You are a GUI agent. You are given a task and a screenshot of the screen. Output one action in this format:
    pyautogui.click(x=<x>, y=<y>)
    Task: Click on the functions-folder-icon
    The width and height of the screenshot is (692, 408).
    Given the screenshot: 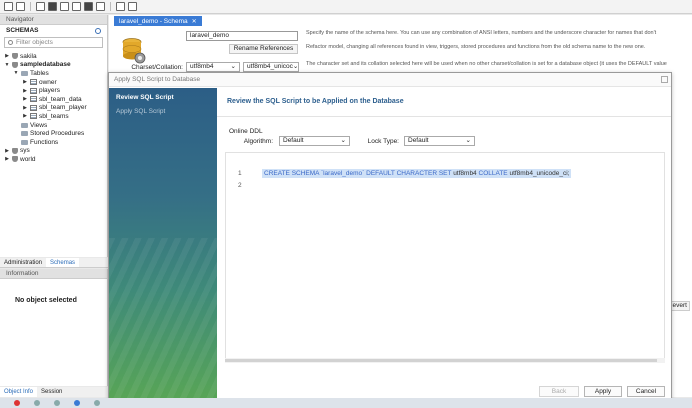 What is the action you would take?
    pyautogui.click(x=24, y=142)
    